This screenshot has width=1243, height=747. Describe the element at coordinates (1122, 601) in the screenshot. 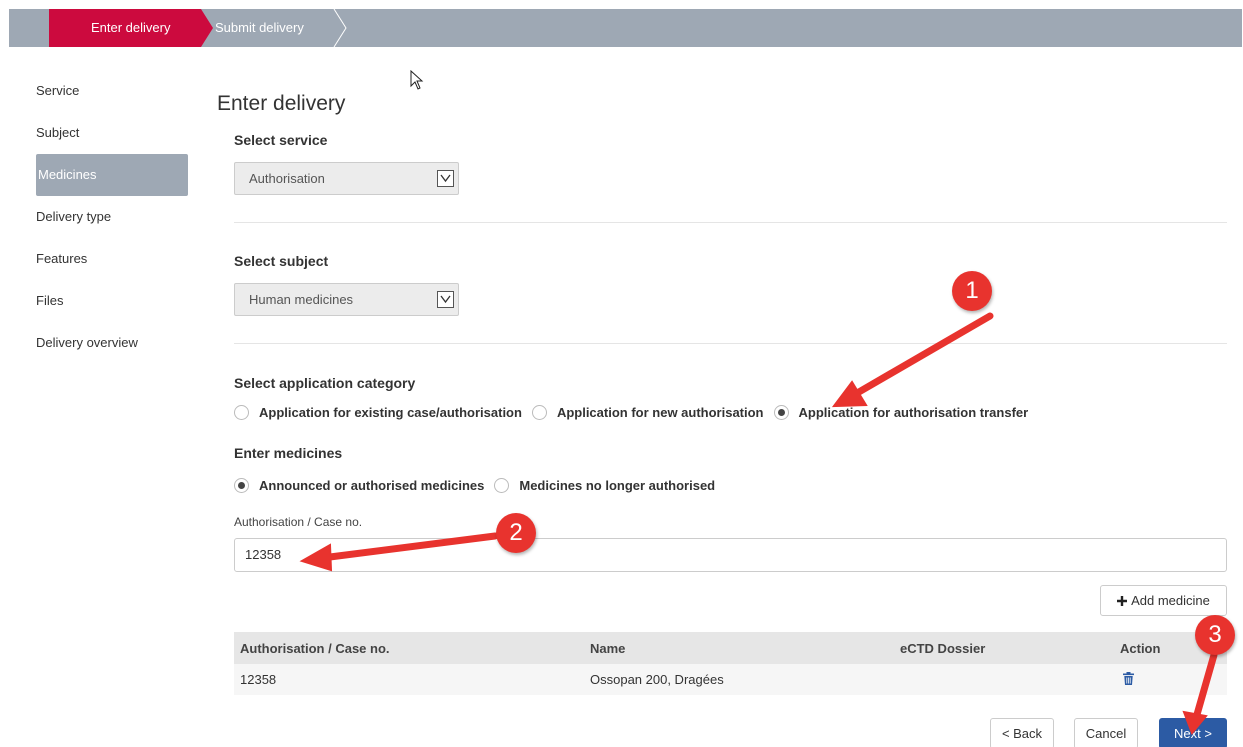

I see `plus-icon` at that location.